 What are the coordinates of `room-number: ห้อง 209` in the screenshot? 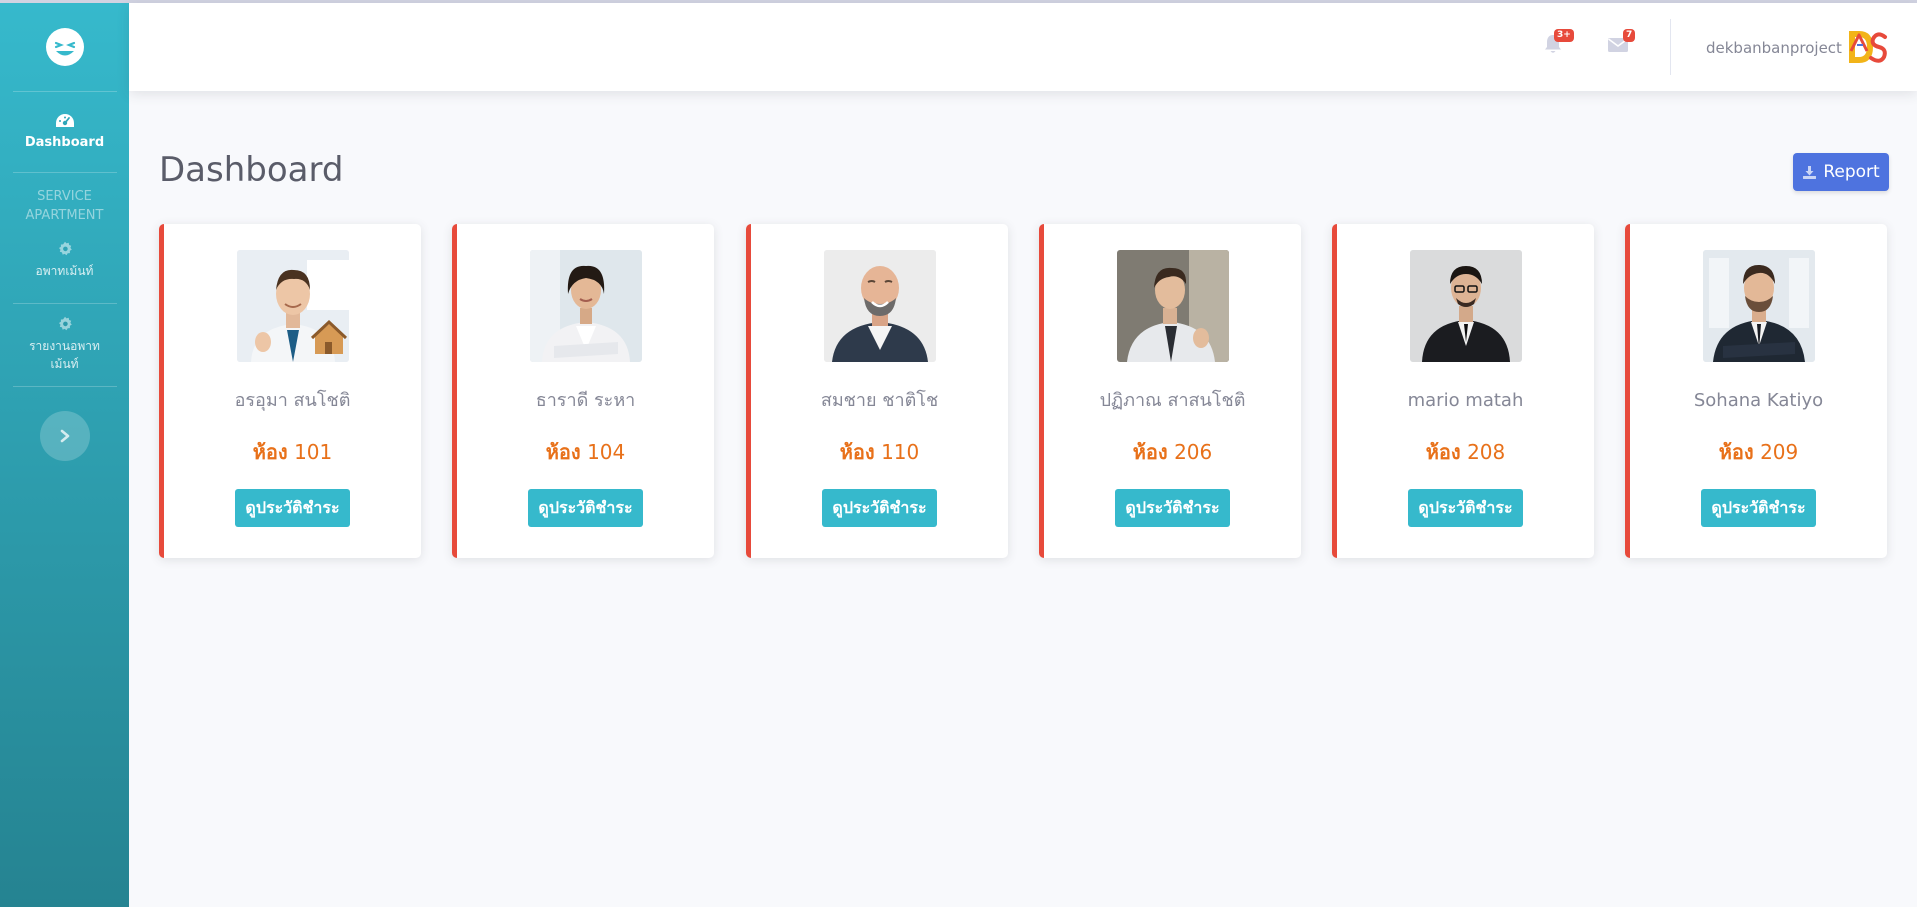 It's located at (1759, 452).